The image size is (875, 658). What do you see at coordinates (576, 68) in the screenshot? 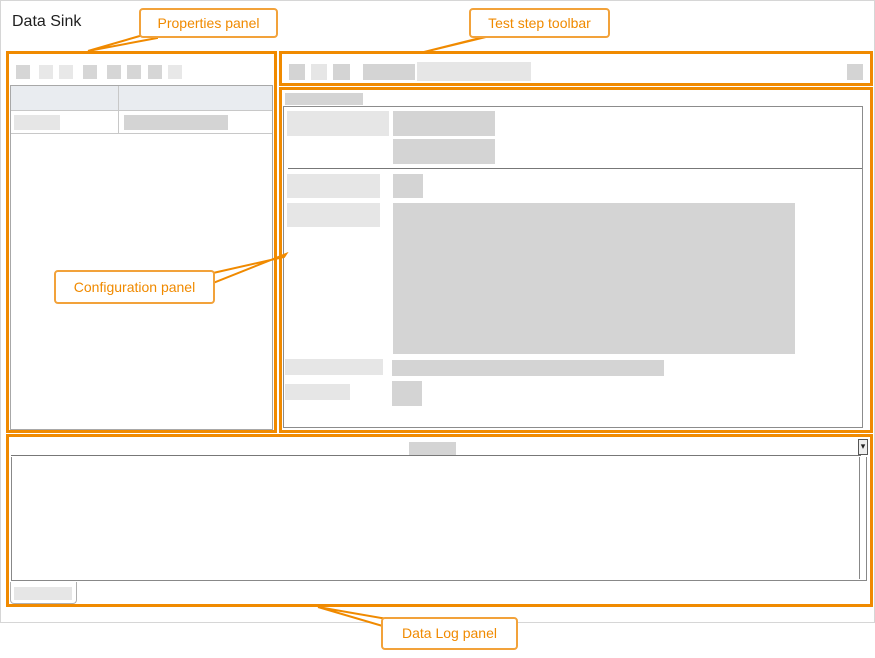
I see `test-step-toolbar` at bounding box center [576, 68].